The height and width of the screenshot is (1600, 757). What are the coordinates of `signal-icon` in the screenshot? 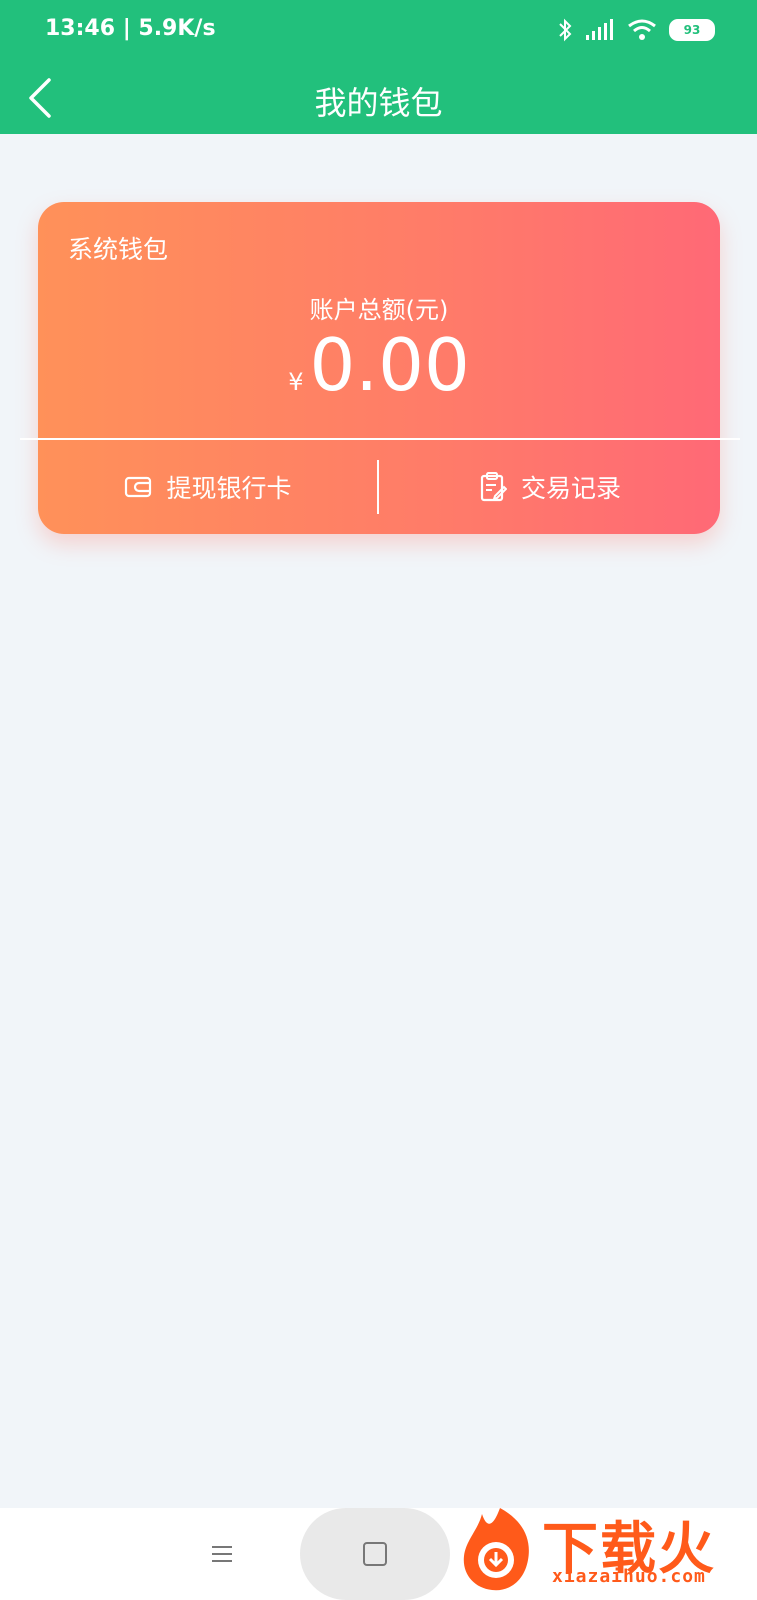 It's located at (599, 29).